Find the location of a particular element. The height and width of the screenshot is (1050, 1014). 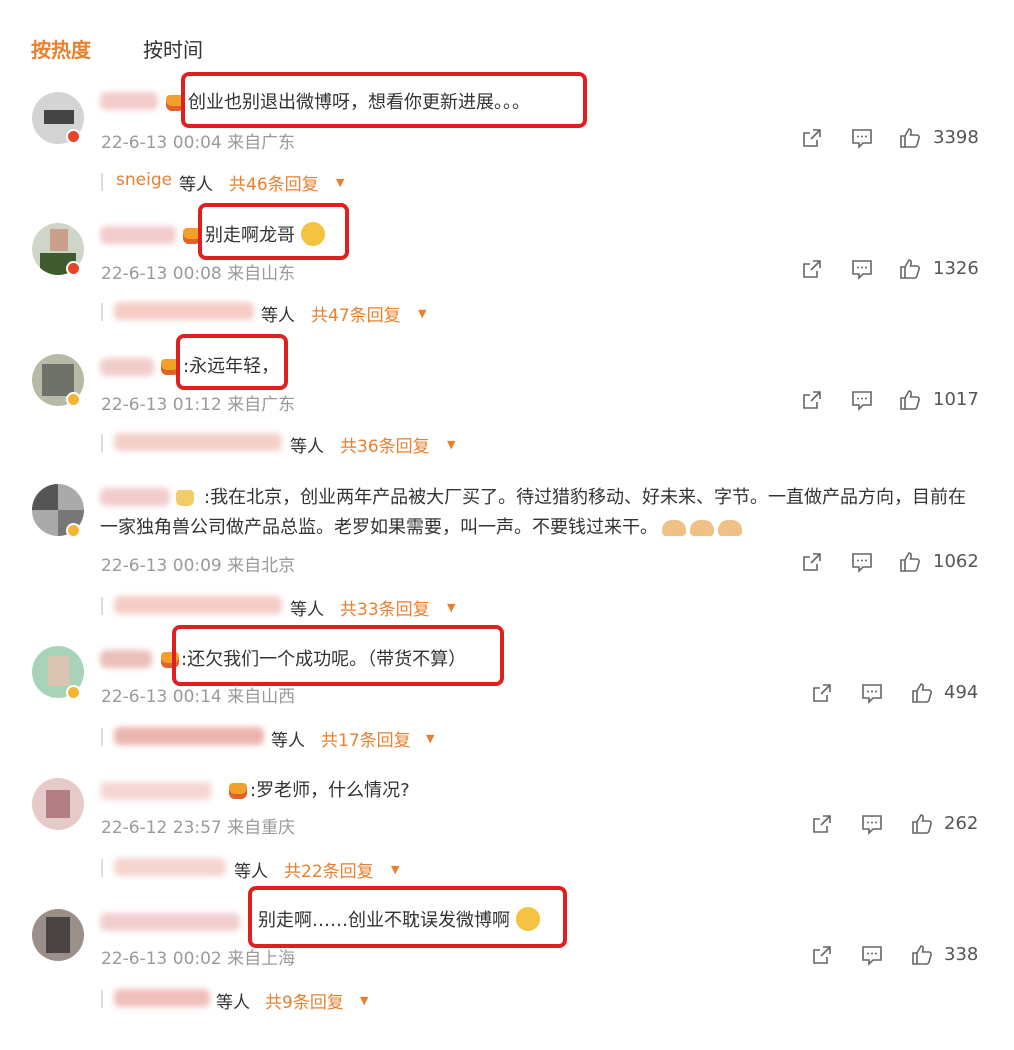

like-count: 494 is located at coordinates (961, 692).